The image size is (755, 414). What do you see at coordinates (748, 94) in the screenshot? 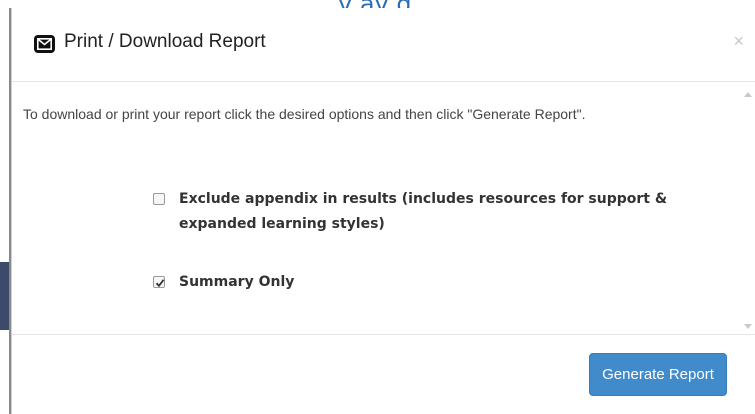
I see `scroll-up-arrow-icon` at bounding box center [748, 94].